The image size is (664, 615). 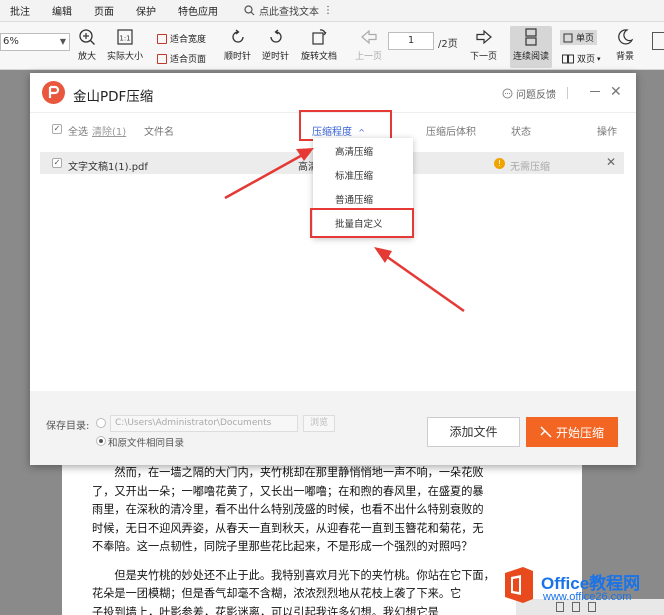 What do you see at coordinates (319, 37) in the screenshot?
I see `rotate-doc-icon` at bounding box center [319, 37].